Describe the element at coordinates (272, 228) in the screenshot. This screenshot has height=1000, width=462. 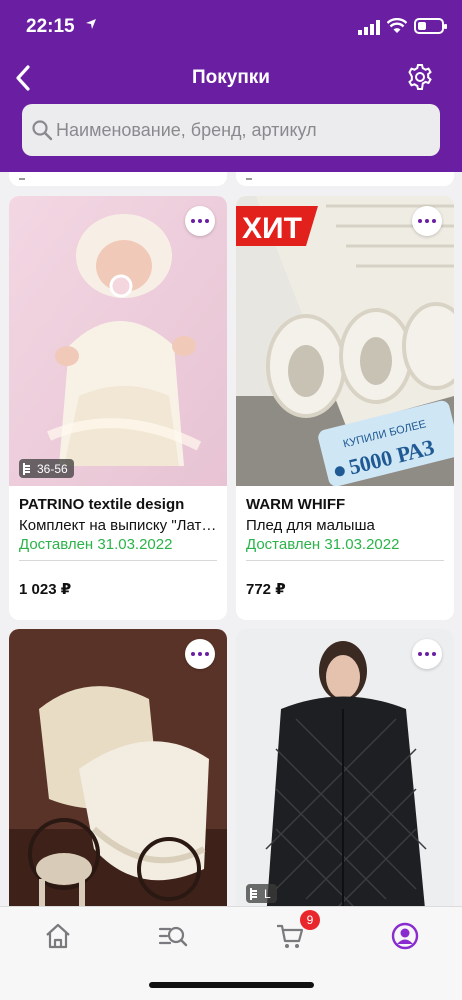
I see `hit-label: ХИТ` at that location.